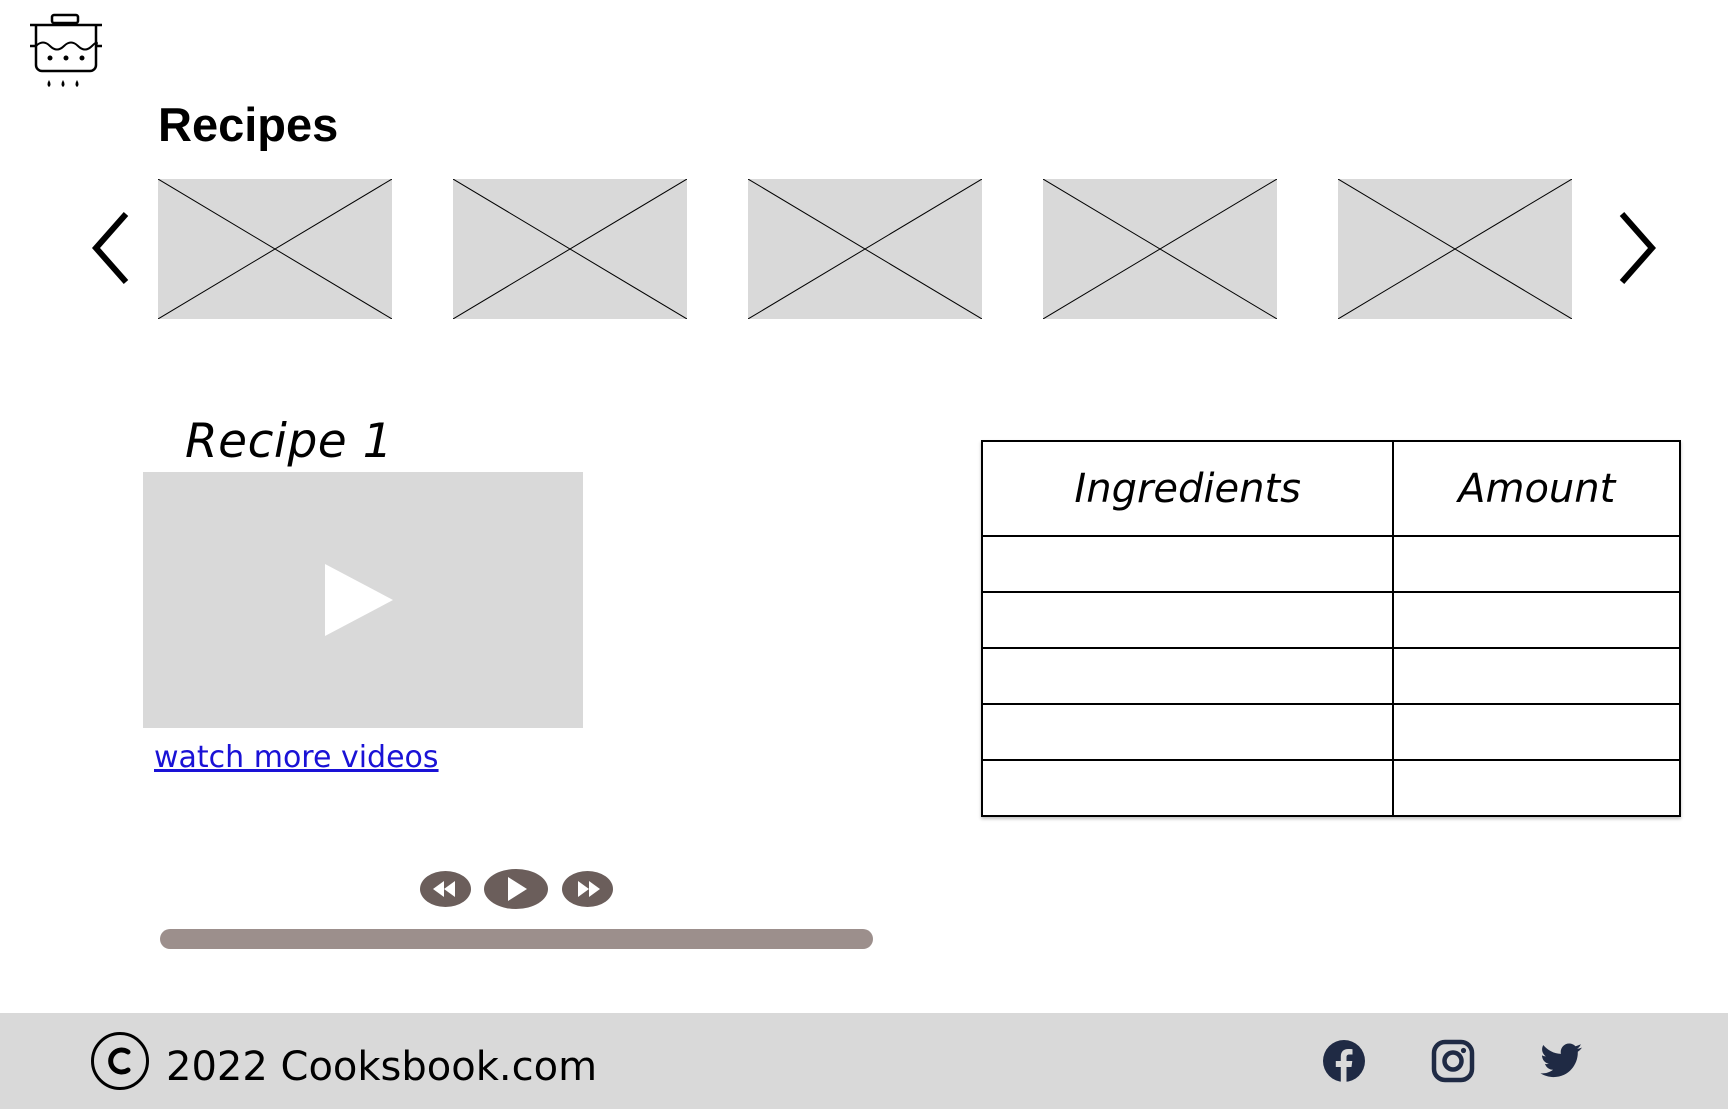  Describe the element at coordinates (1536, 488) in the screenshot. I see `column-header-amount: Amount` at that location.